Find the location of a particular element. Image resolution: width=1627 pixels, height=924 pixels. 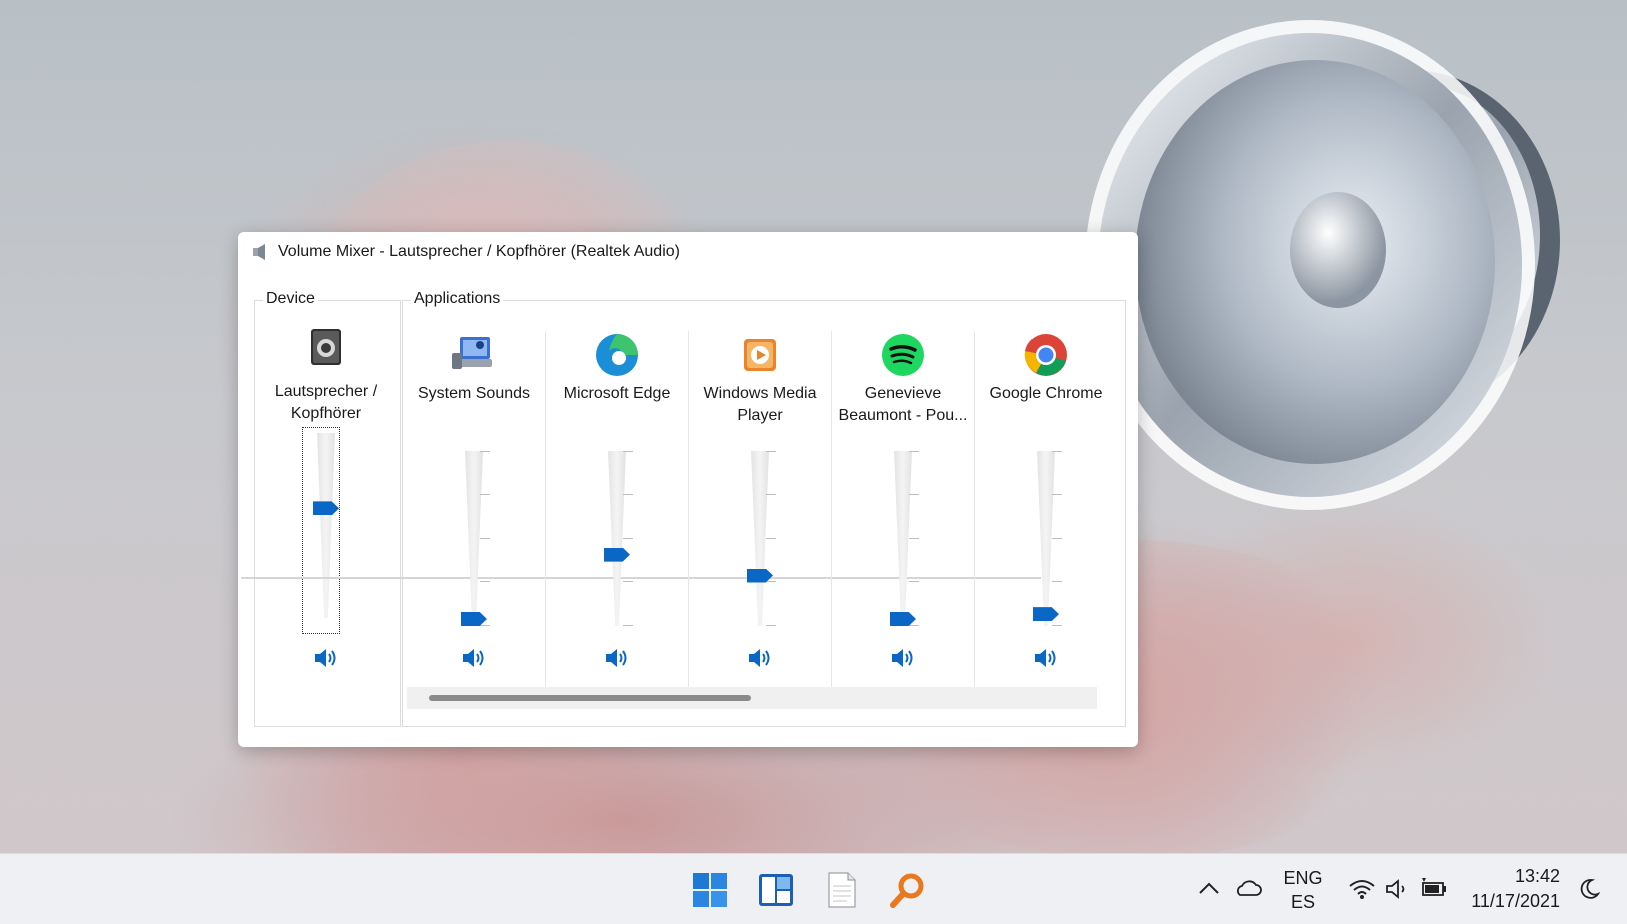

speaker-icon is located at coordinates (259, 252).